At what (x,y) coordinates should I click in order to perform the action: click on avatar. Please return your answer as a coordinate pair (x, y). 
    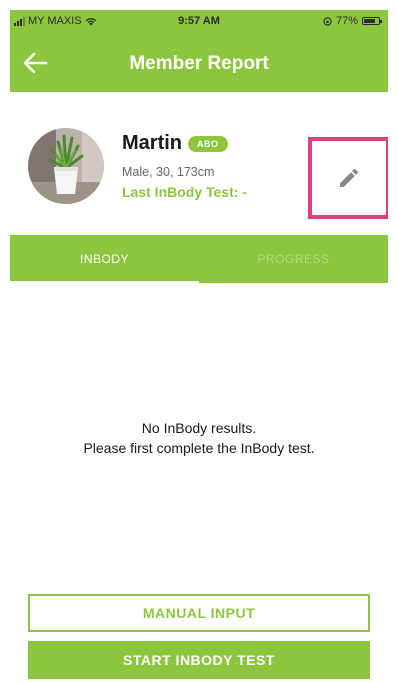
    Looking at the image, I should click on (66, 166).